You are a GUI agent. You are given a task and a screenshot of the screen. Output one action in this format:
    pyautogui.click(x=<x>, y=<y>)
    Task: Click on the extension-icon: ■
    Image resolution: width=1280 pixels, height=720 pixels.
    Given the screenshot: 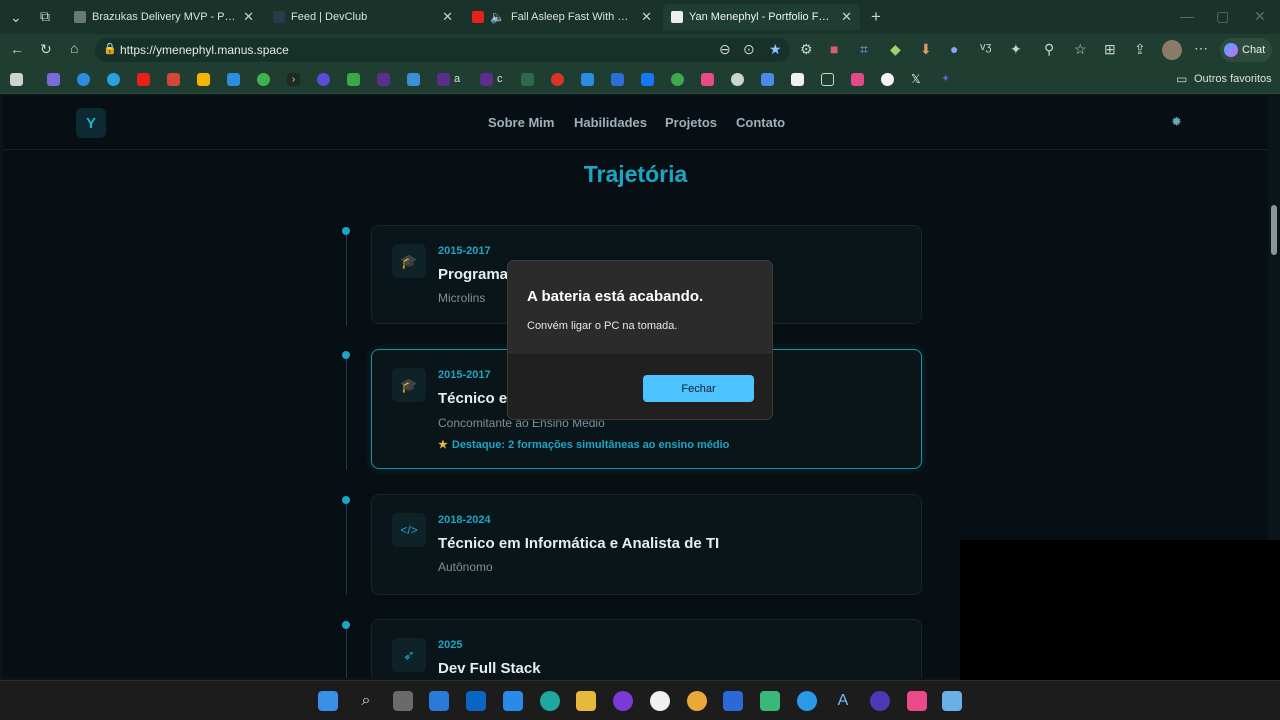 What is the action you would take?
    pyautogui.click(x=834, y=49)
    